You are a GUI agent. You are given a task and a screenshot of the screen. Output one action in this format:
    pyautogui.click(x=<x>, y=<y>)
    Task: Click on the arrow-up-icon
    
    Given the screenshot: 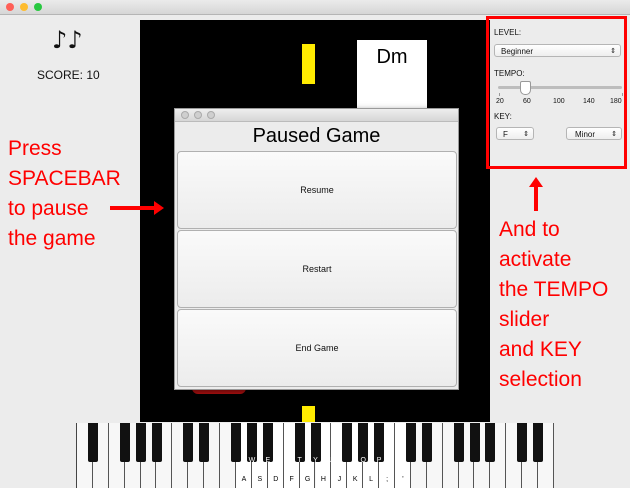 What is the action you would take?
    pyautogui.click(x=536, y=198)
    